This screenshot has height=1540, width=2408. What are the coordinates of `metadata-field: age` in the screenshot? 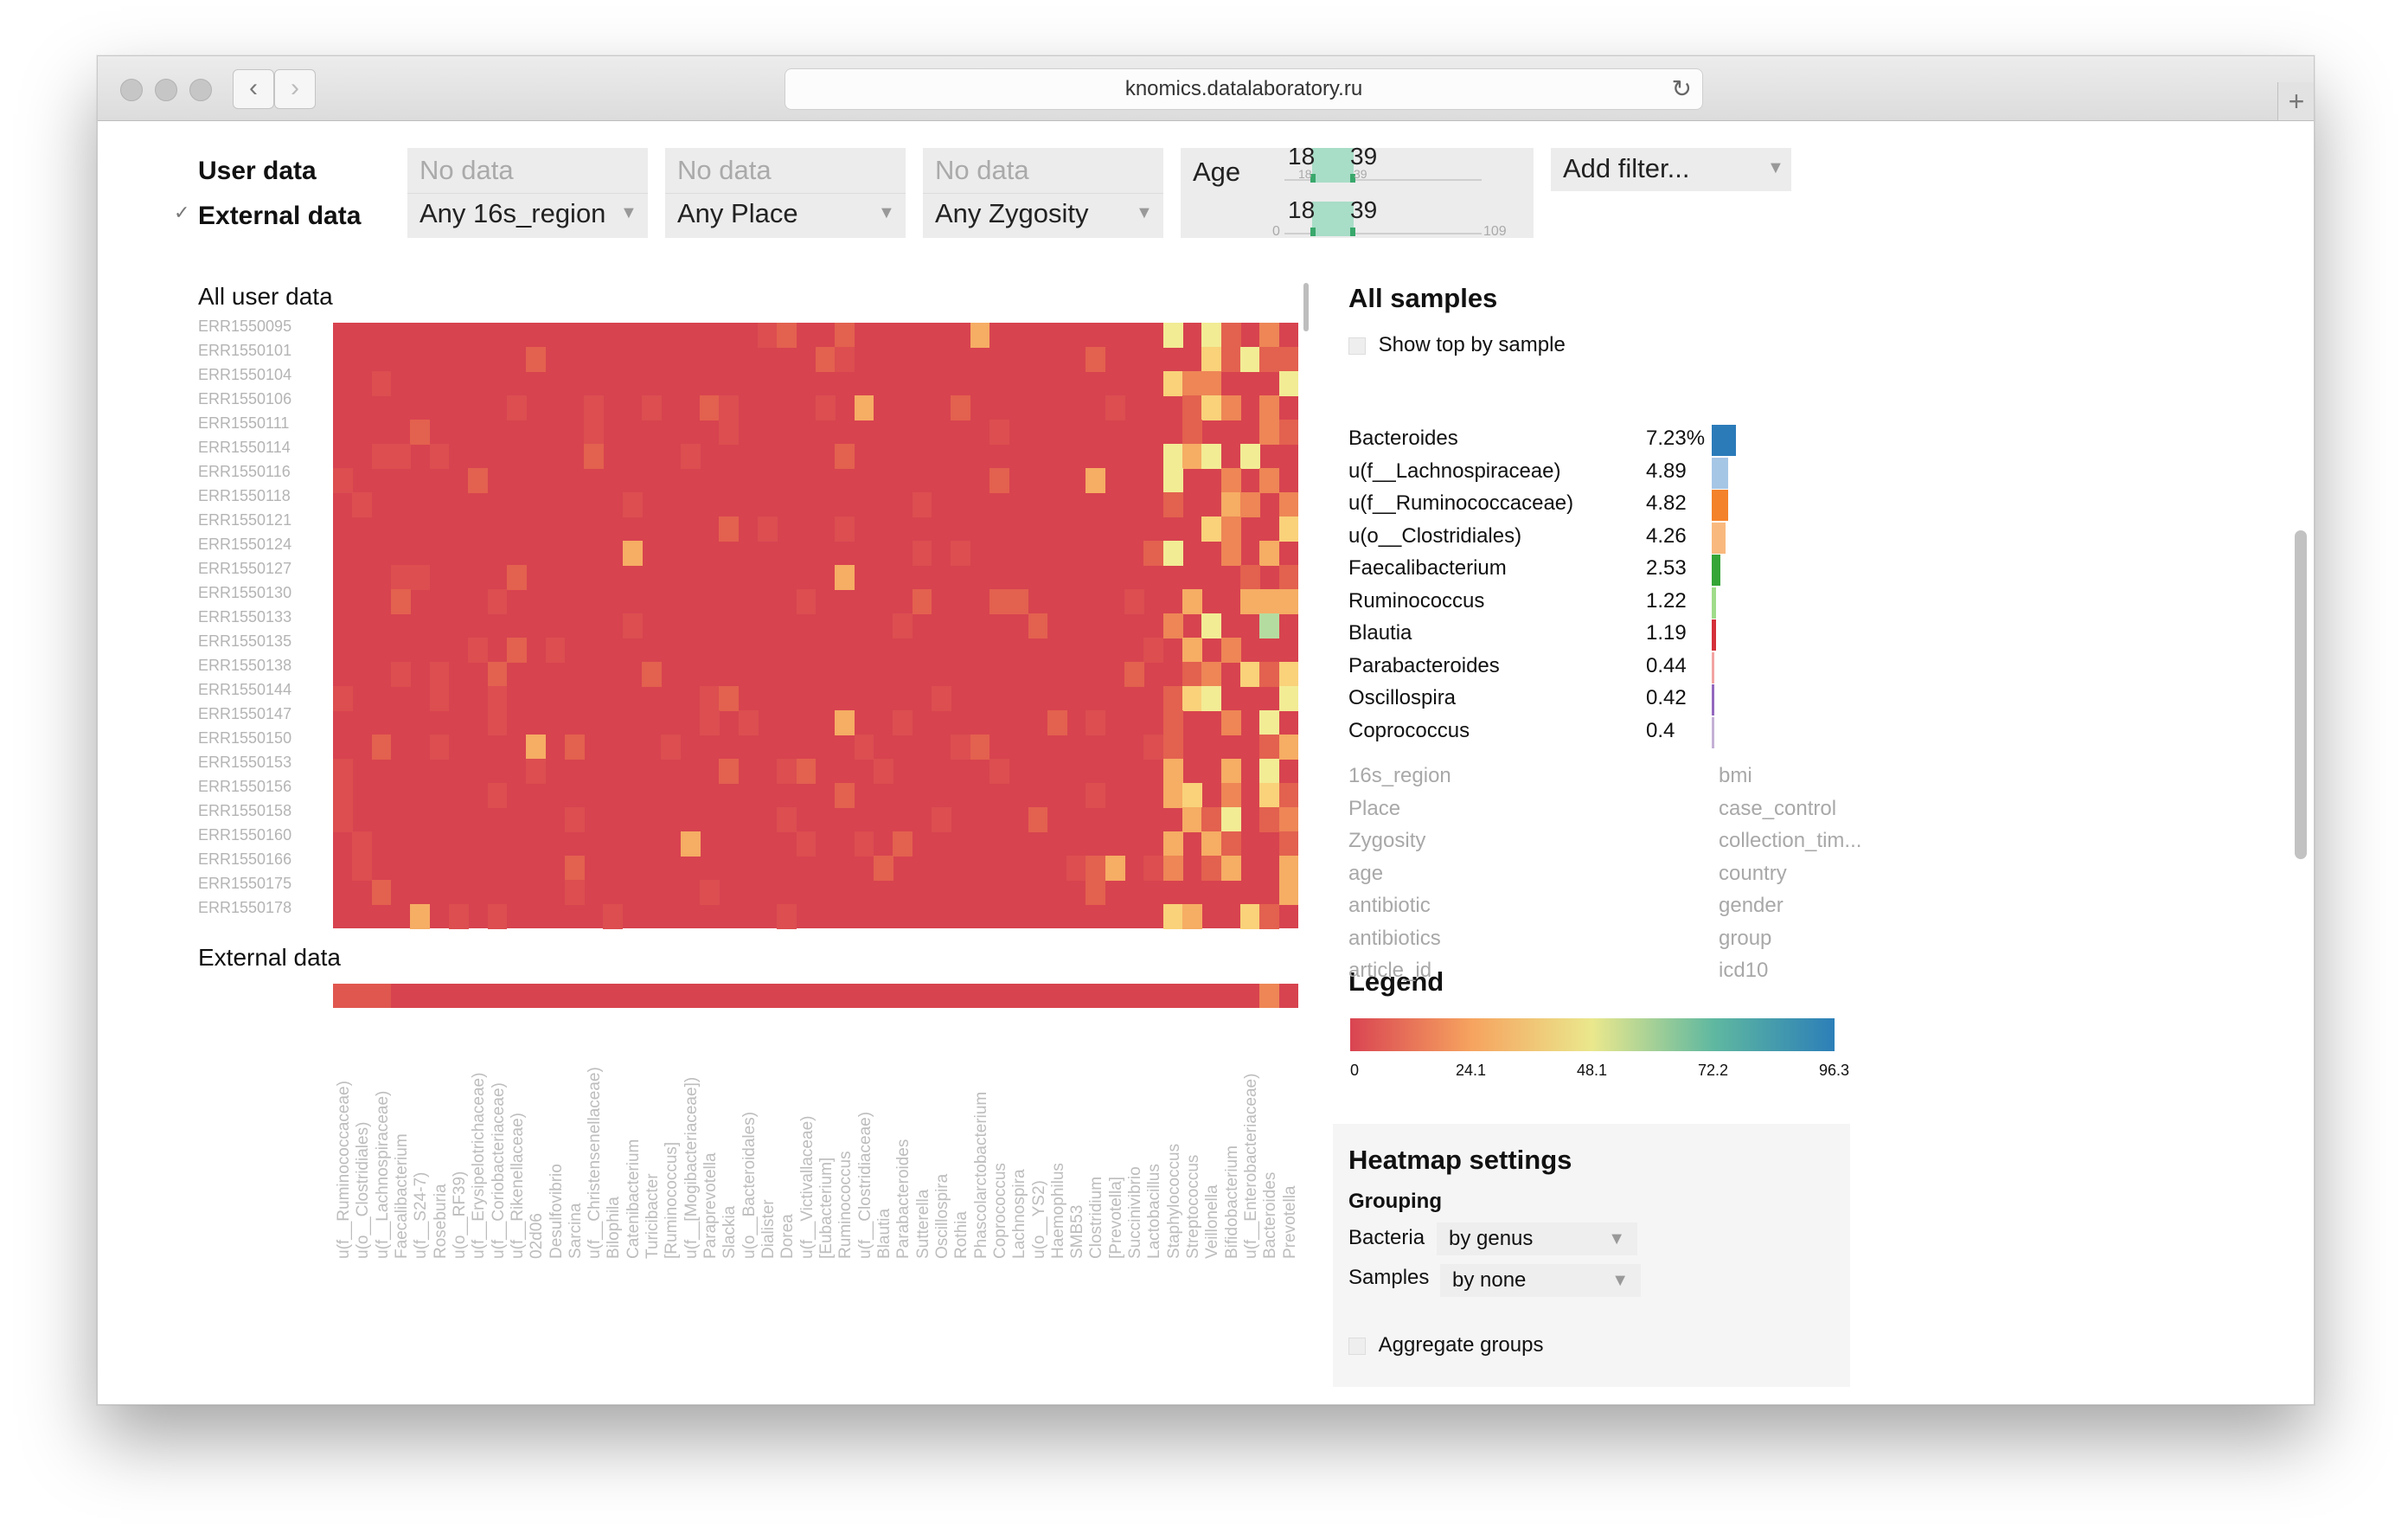 It's located at (1365, 874).